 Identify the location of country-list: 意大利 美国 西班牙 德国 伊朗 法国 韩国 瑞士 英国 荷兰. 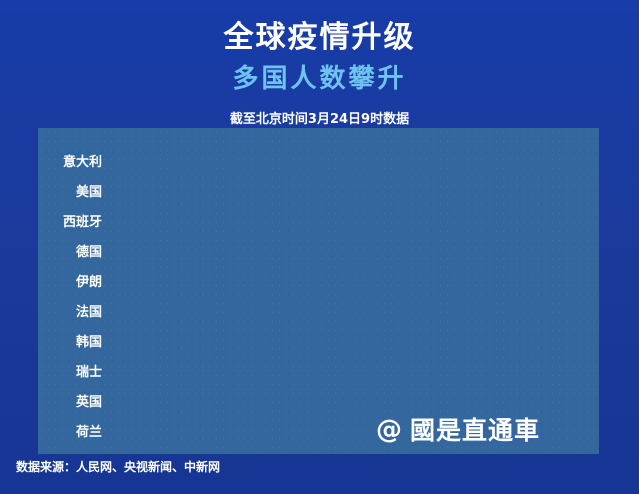
(70, 298).